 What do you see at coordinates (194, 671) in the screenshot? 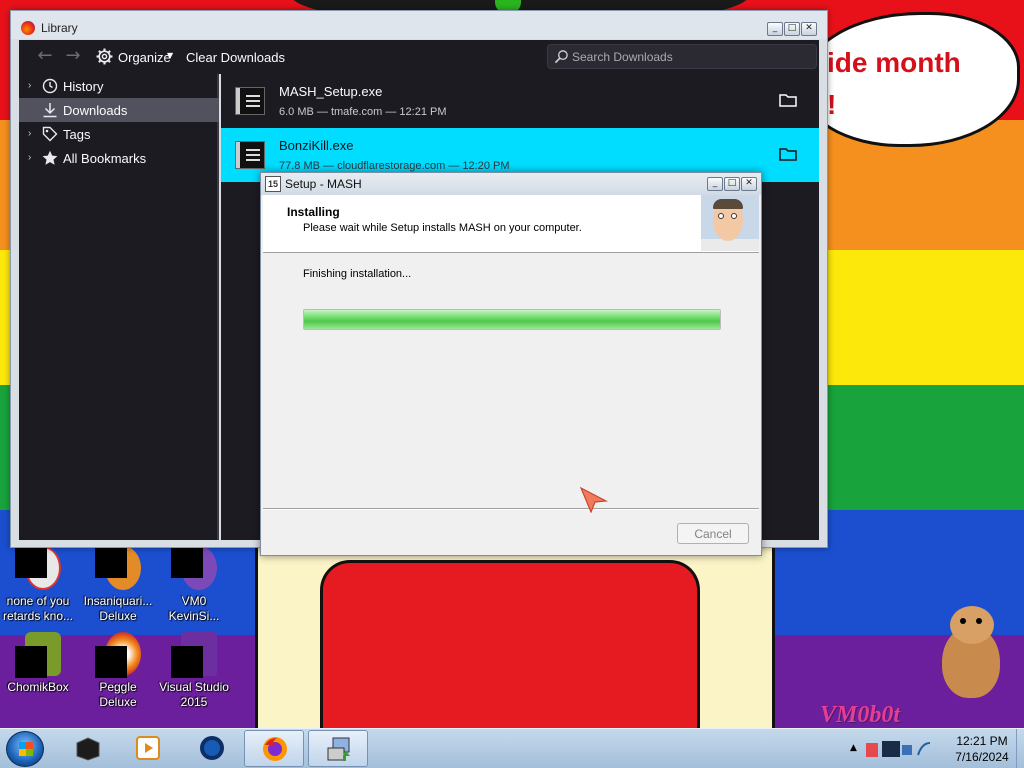
I see `desktop-icon-visual-studio: Visual Studio 2015` at bounding box center [194, 671].